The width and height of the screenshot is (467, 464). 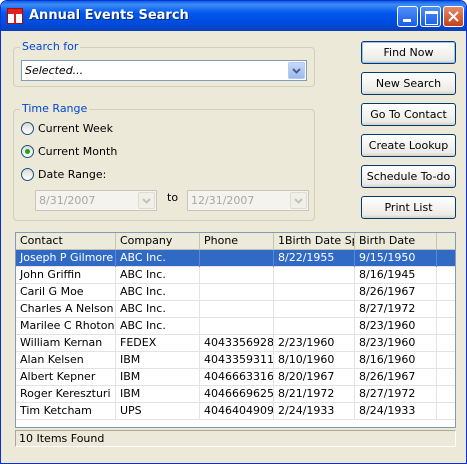 I want to click on from-date-picker: 8/31/2007, so click(x=96, y=200).